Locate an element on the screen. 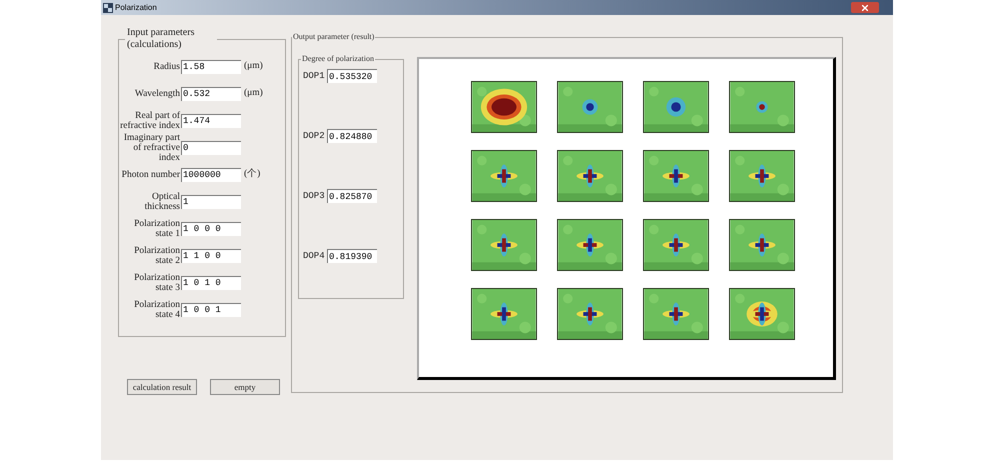 This screenshot has width=1000, height=466. field-label: Polarization state 3 is located at coordinates (156, 282).